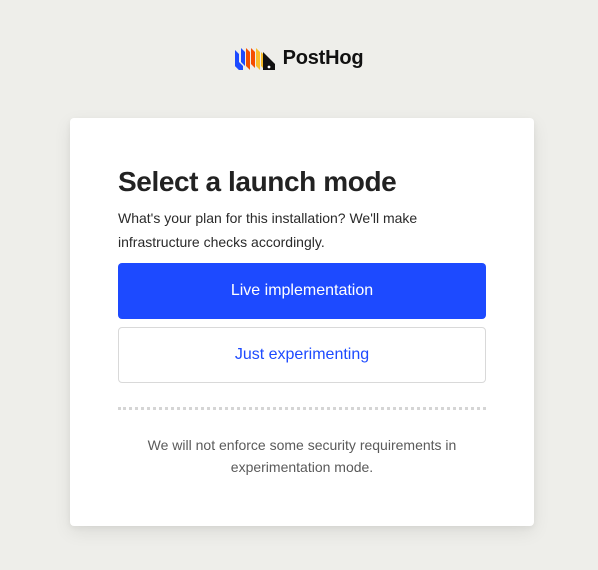 The image size is (598, 570). I want to click on page-title: Select a launch mode, so click(257, 181).